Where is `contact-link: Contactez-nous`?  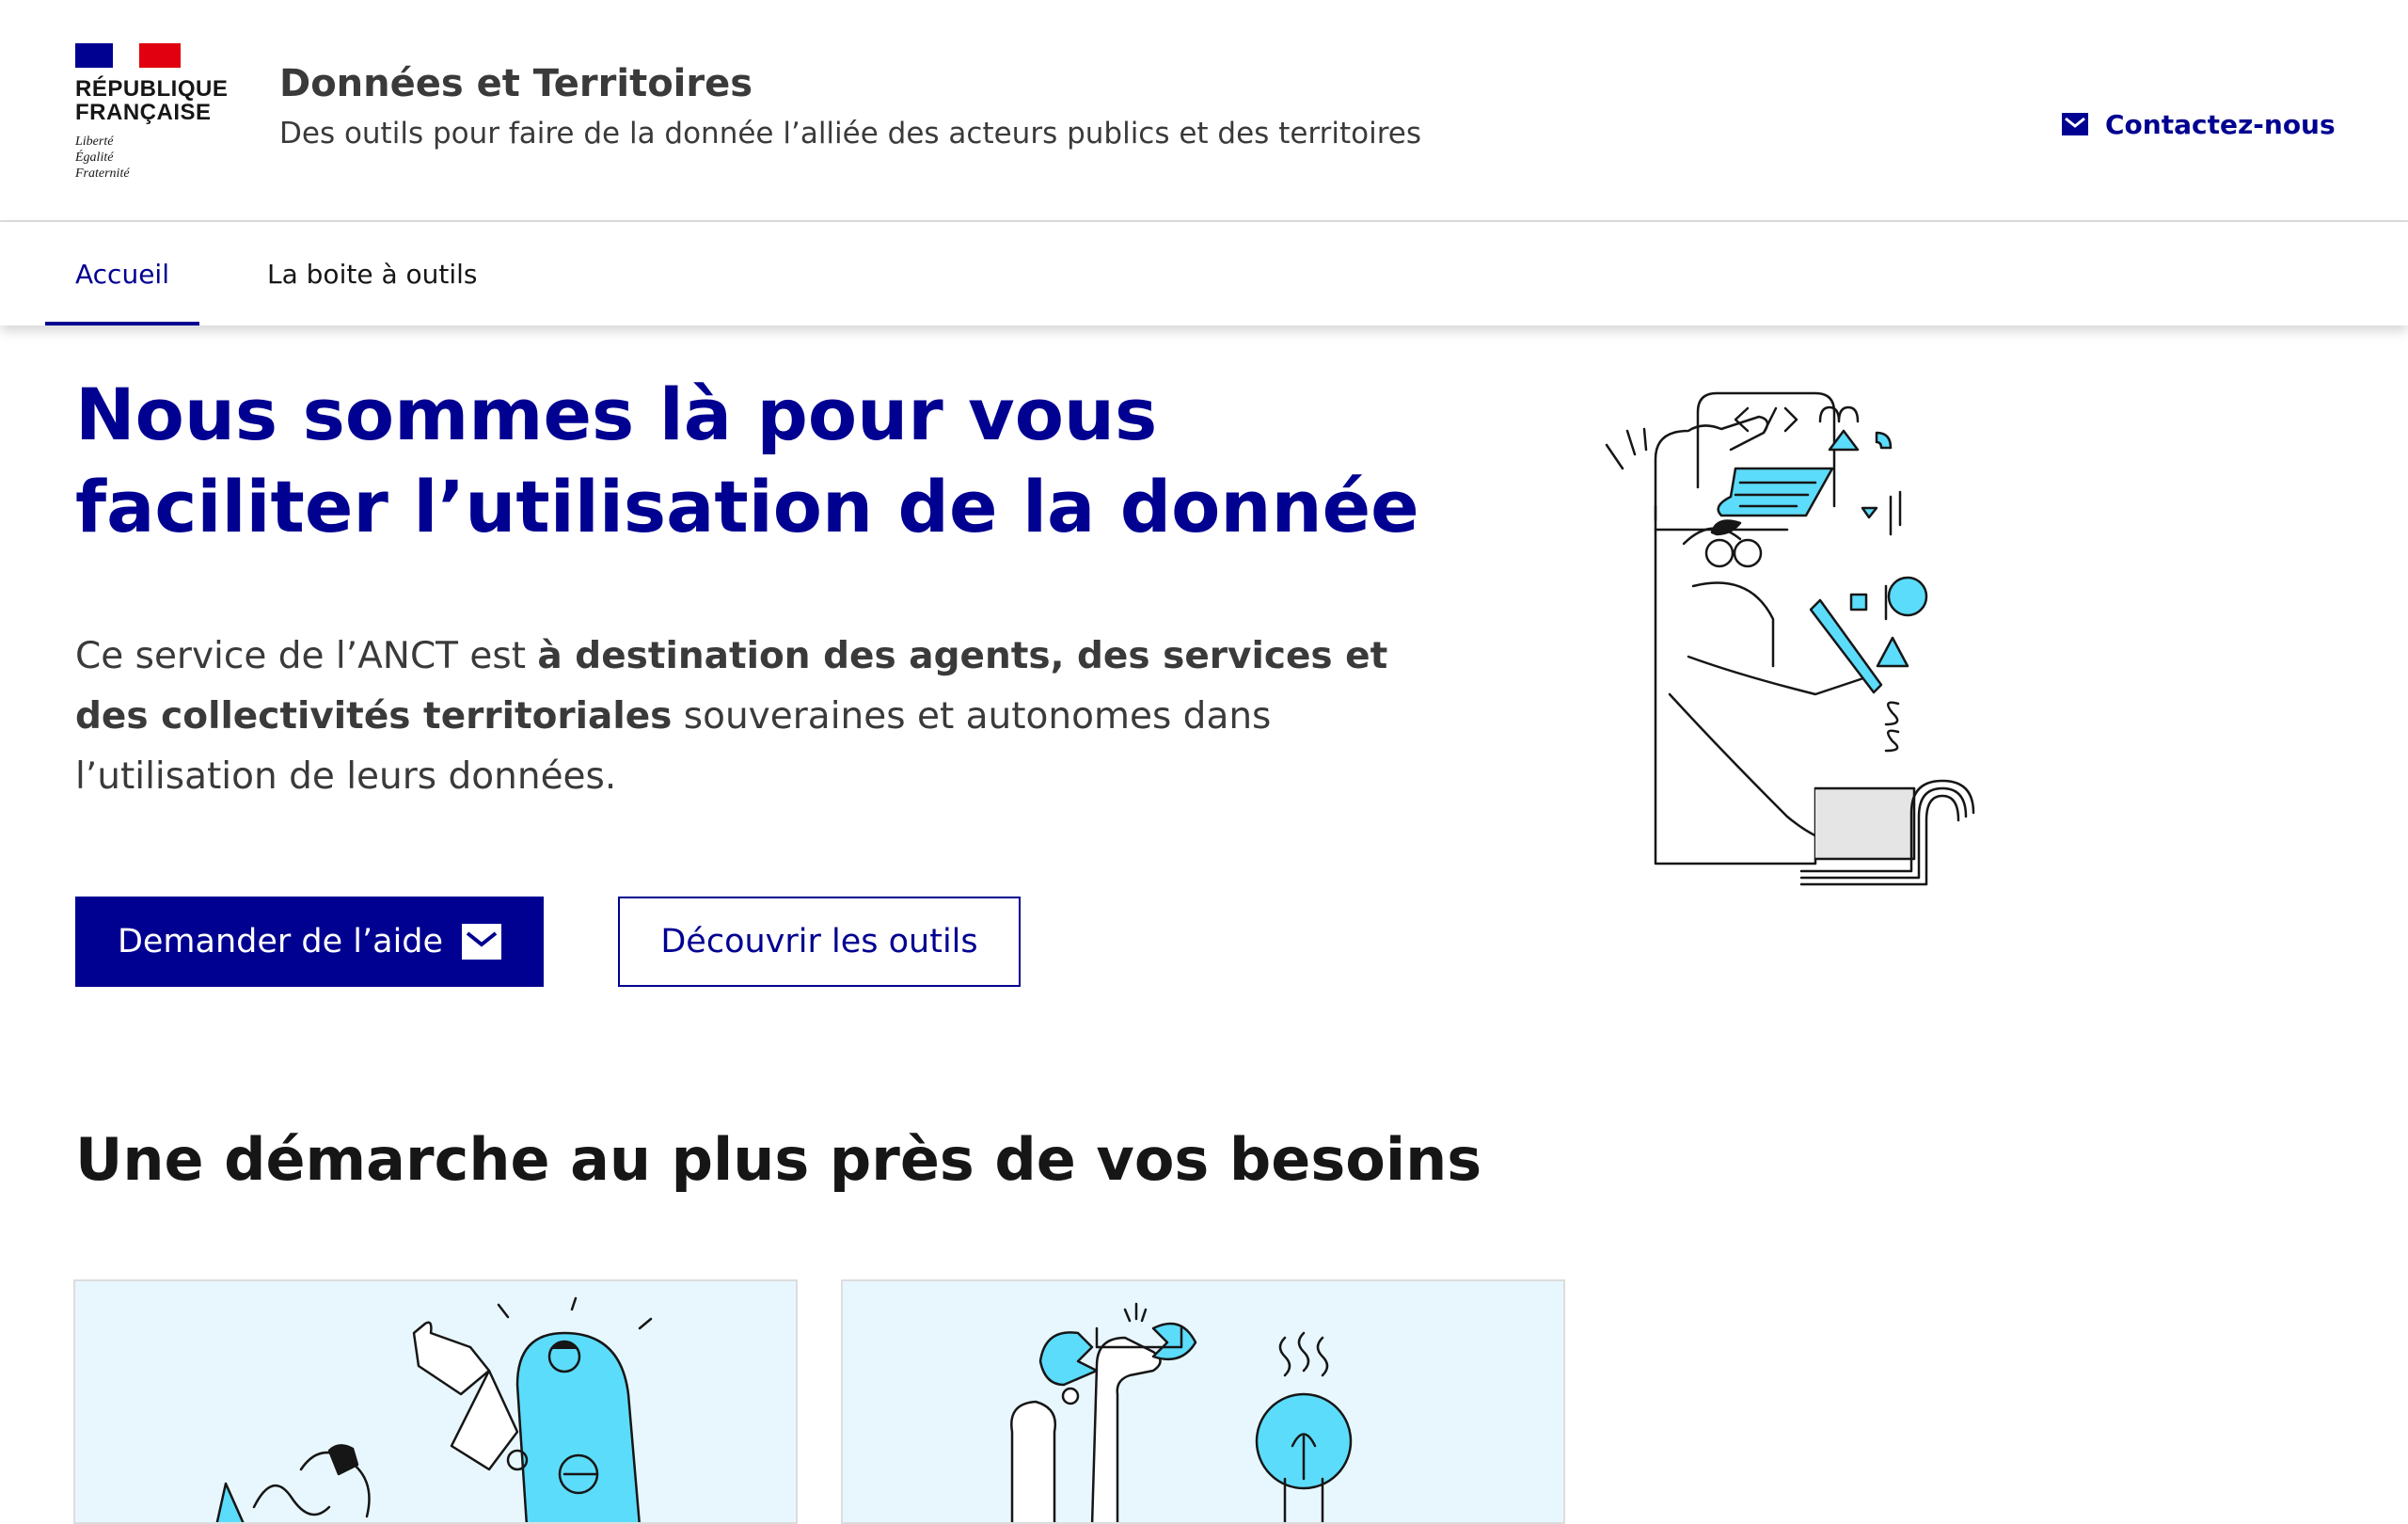 contact-link: Contactez-nous is located at coordinates (2199, 124).